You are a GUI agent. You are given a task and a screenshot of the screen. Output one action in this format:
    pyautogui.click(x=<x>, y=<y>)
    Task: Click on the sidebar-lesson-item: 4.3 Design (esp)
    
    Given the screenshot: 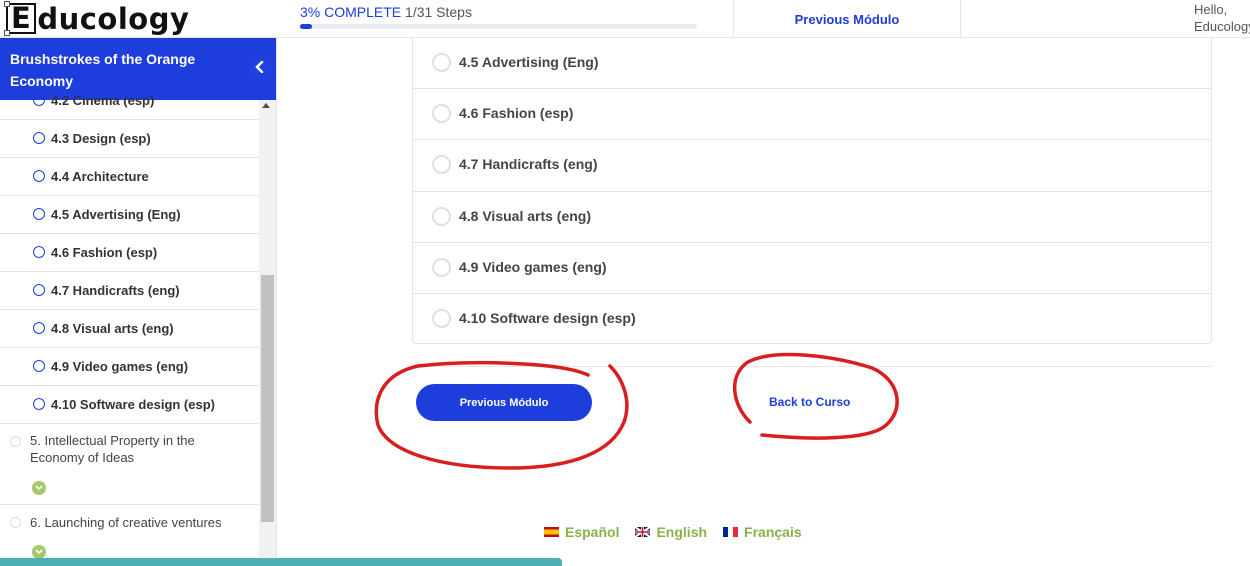 What is the action you would take?
    pyautogui.click(x=129, y=139)
    